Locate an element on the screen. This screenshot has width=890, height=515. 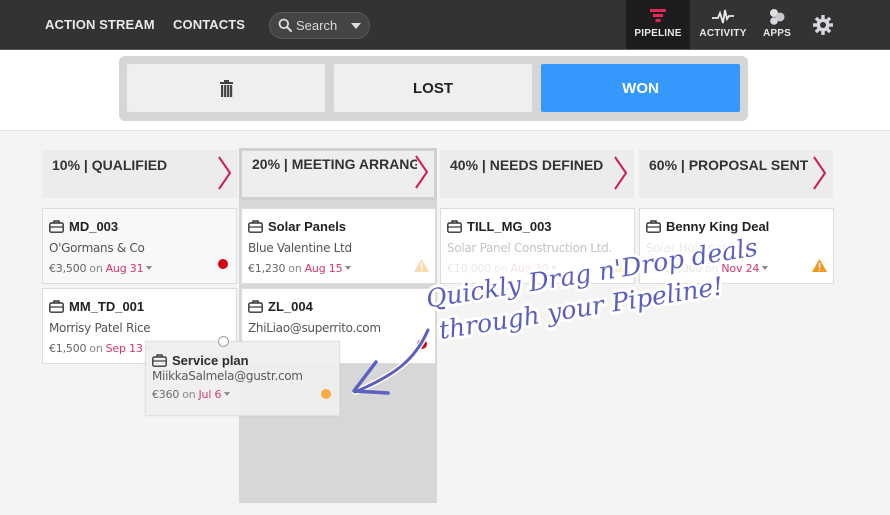
deal-amount-line: €1,500 on Sep 13 is located at coordinates (100, 348).